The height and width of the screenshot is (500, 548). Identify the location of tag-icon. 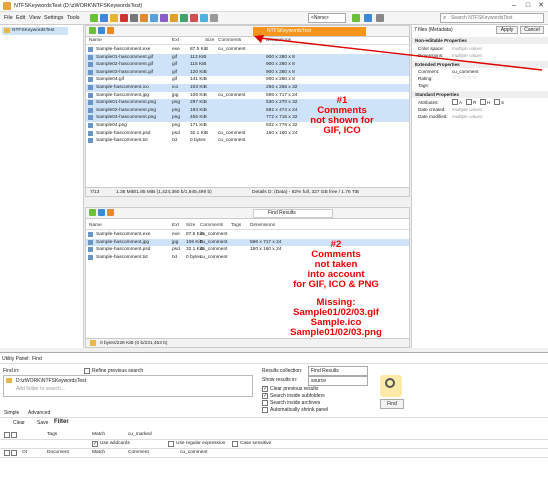
(184, 18).